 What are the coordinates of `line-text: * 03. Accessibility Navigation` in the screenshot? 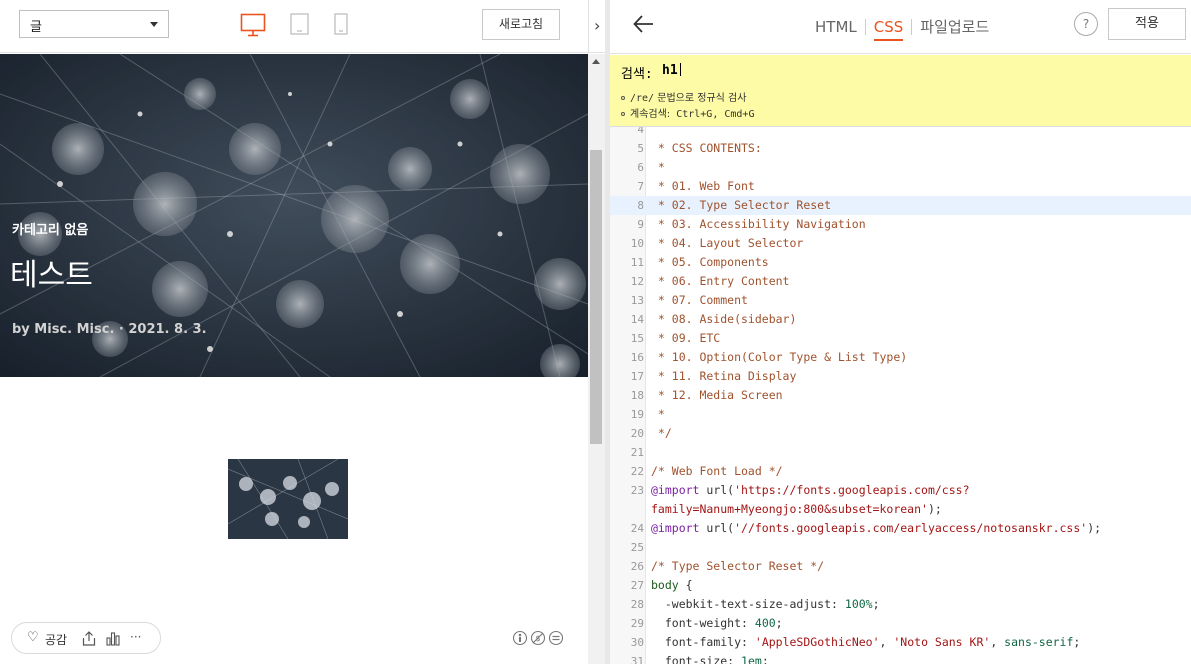 It's located at (758, 224).